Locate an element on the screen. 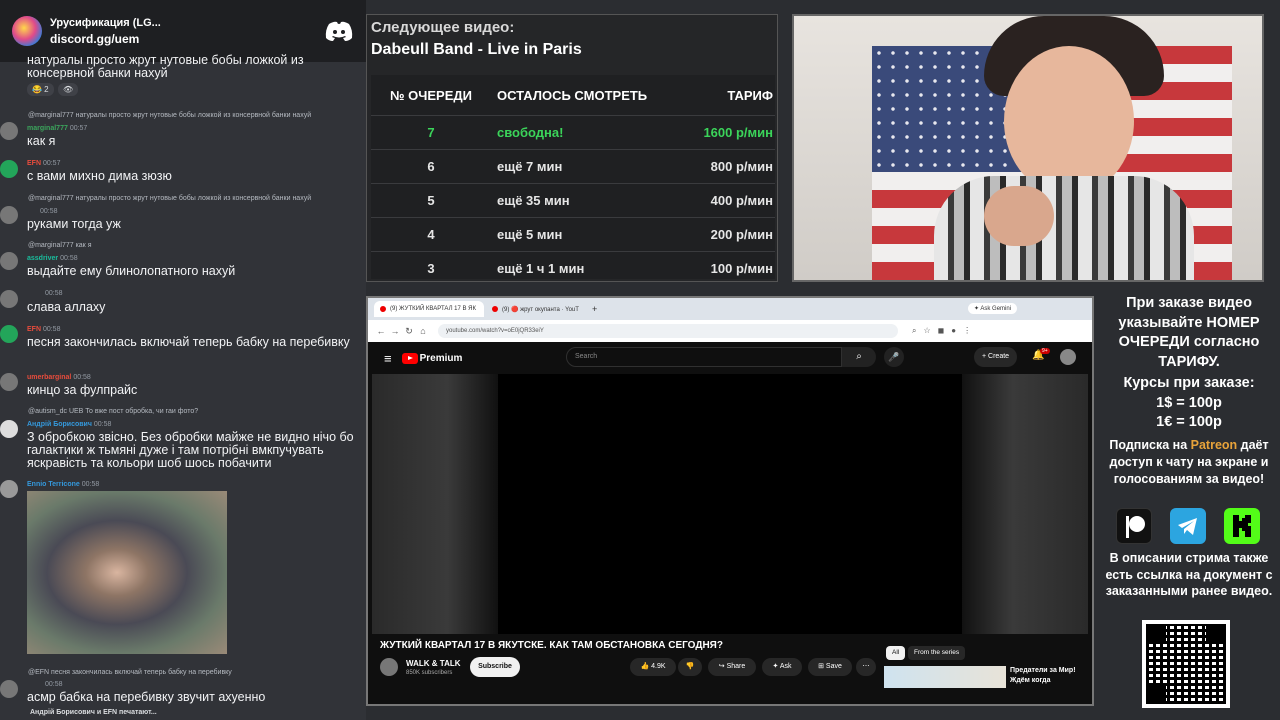 The image size is (1280, 720). forward-icon: → is located at coordinates (395, 331).